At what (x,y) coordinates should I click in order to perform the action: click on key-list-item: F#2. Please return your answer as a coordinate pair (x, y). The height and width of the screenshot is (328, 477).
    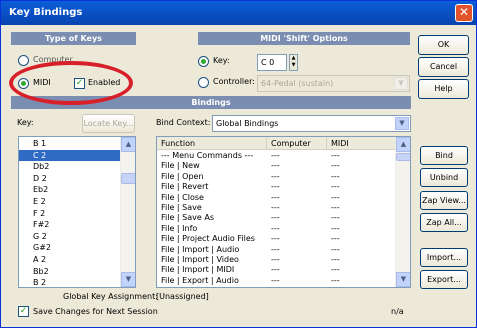
    Looking at the image, I should click on (69, 225).